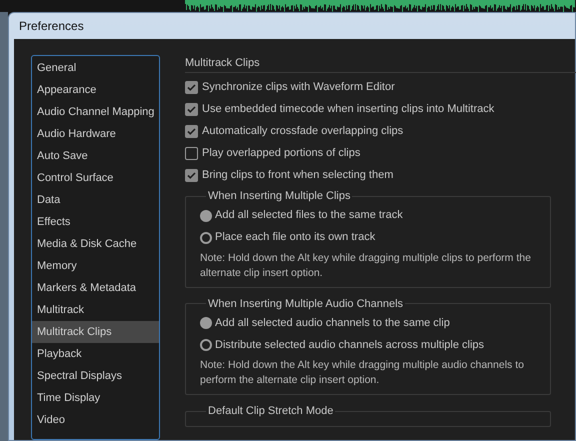 This screenshot has width=576, height=441. What do you see at coordinates (279, 196) in the screenshot?
I see `group-title: When Inserting Multiple Clips` at bounding box center [279, 196].